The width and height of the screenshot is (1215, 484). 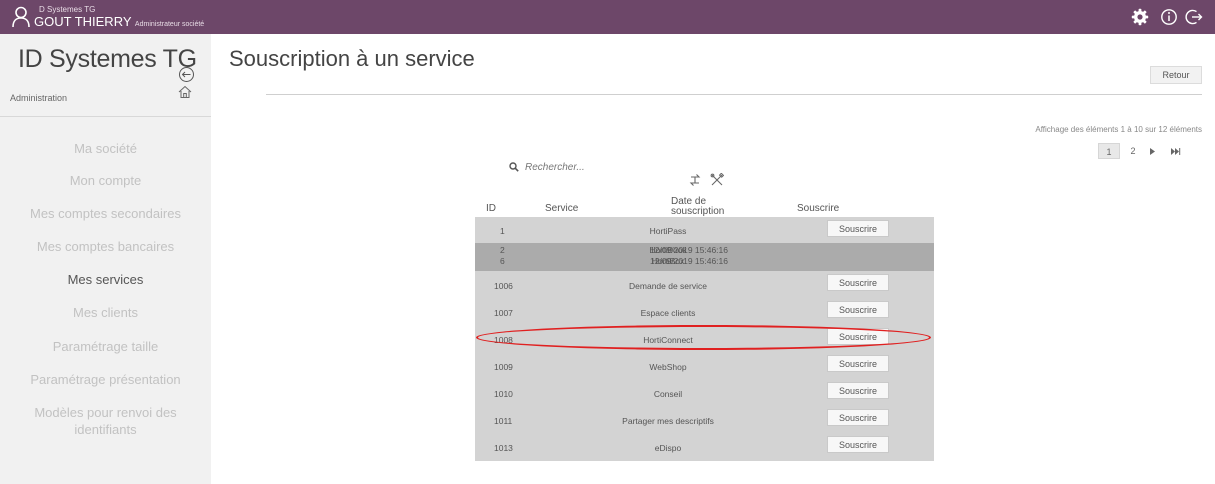 I want to click on table-row: 1013 eDispo Souscrire, so click(x=704, y=447).